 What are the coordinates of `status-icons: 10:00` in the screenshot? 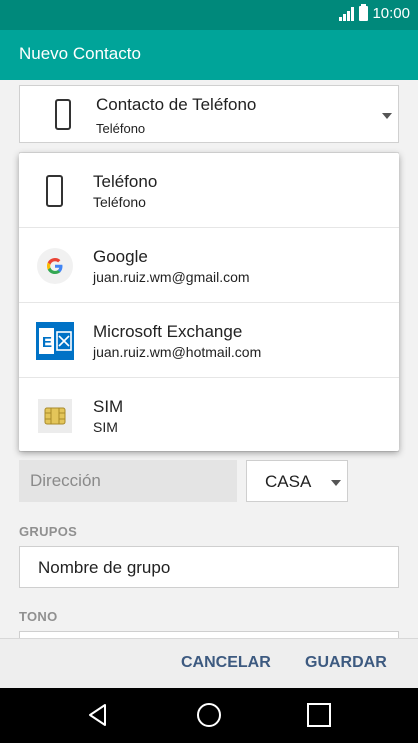 It's located at (374, 13).